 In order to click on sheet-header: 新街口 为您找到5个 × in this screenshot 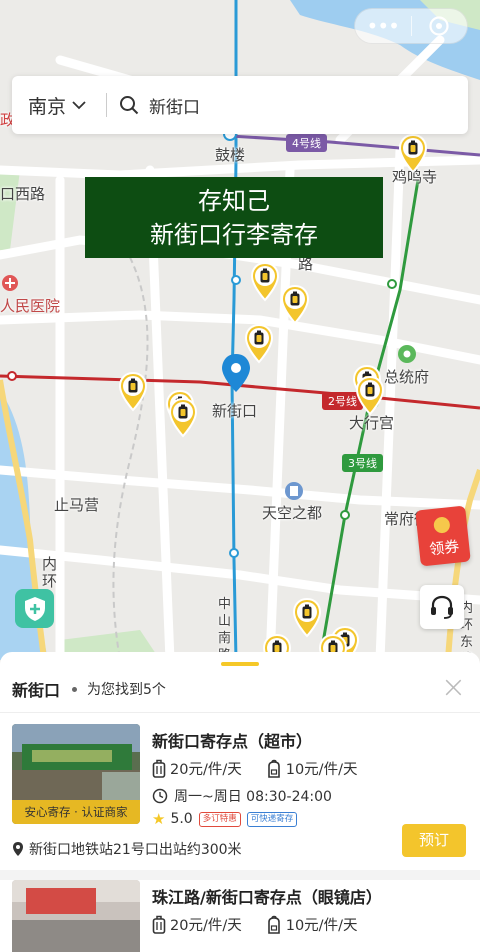, I will do `click(240, 688)`.